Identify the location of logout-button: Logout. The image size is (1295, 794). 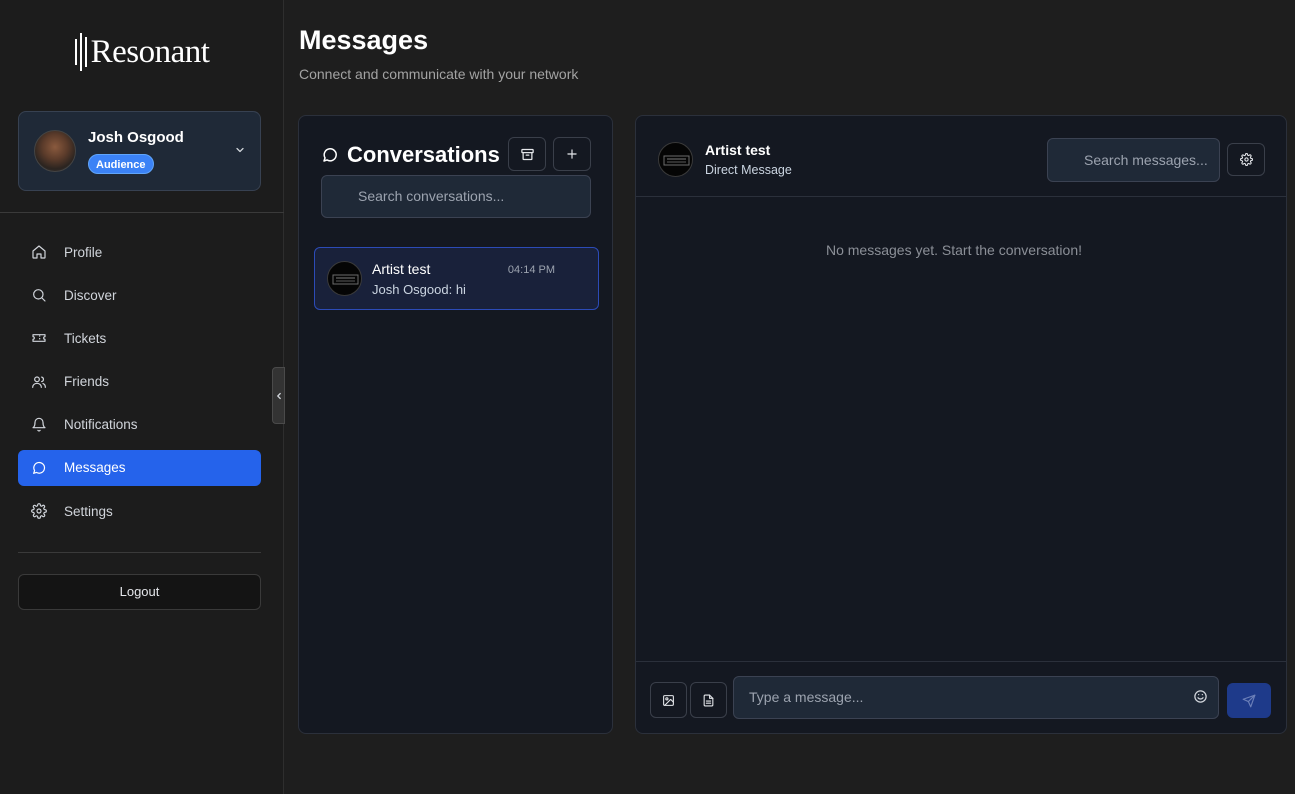
(139, 592).